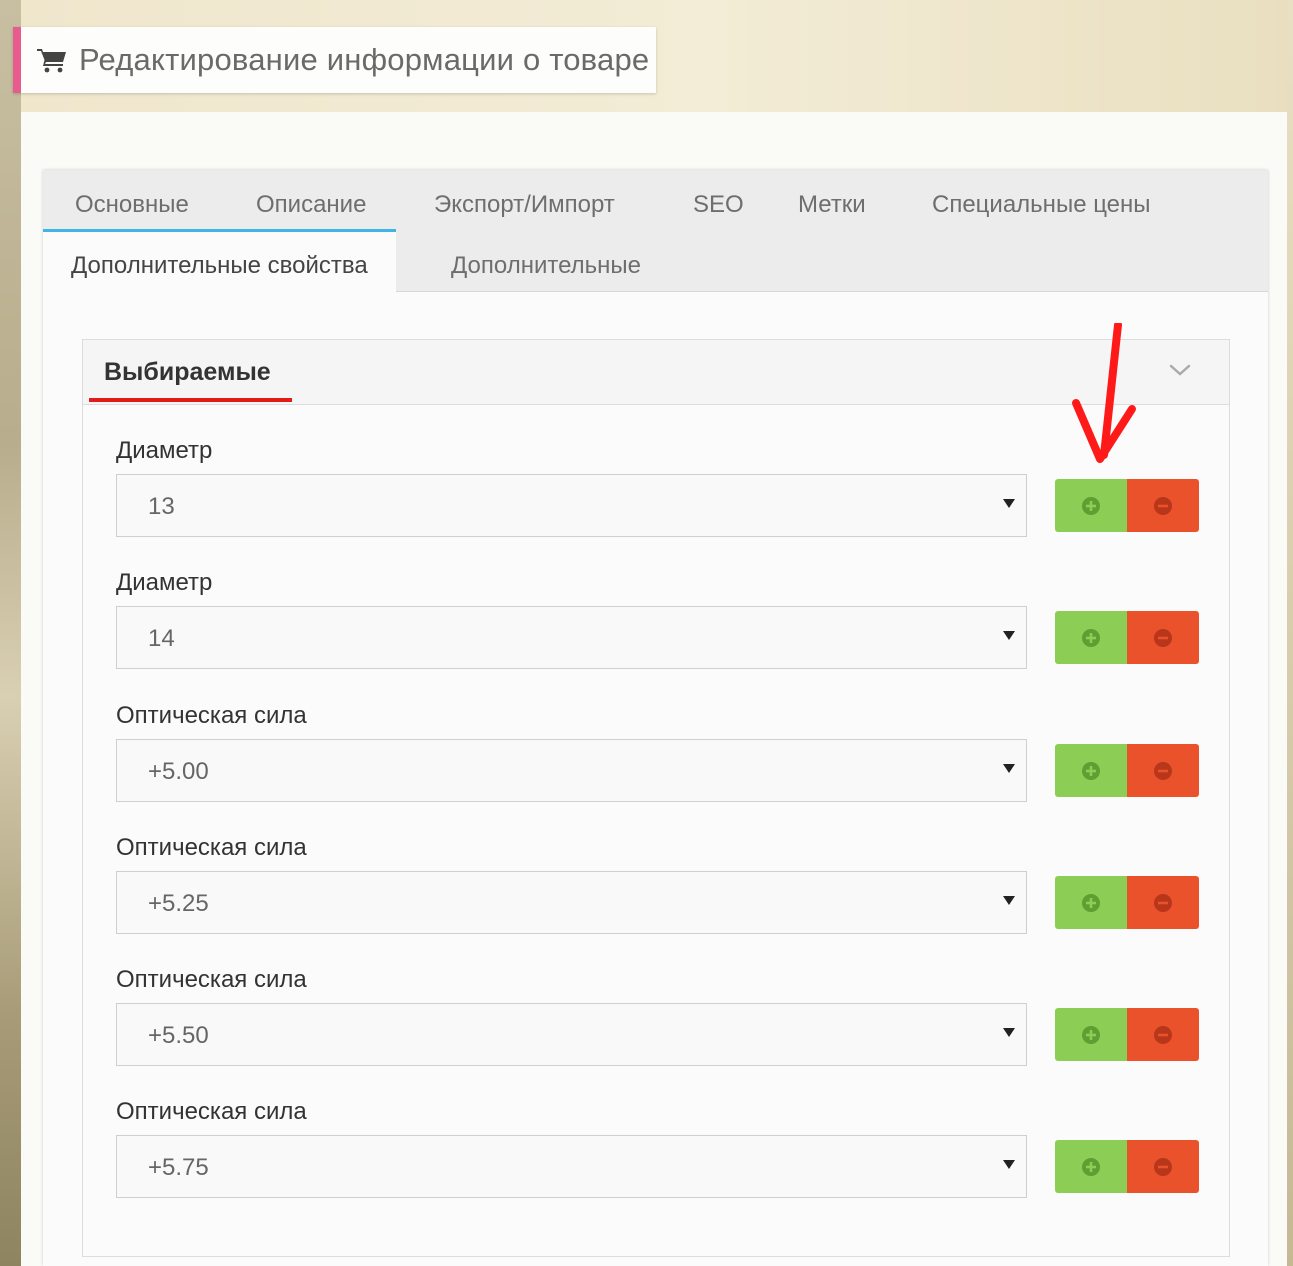  Describe the element at coordinates (1041, 205) in the screenshot. I see `tab-special-prices: Специальные цены` at that location.